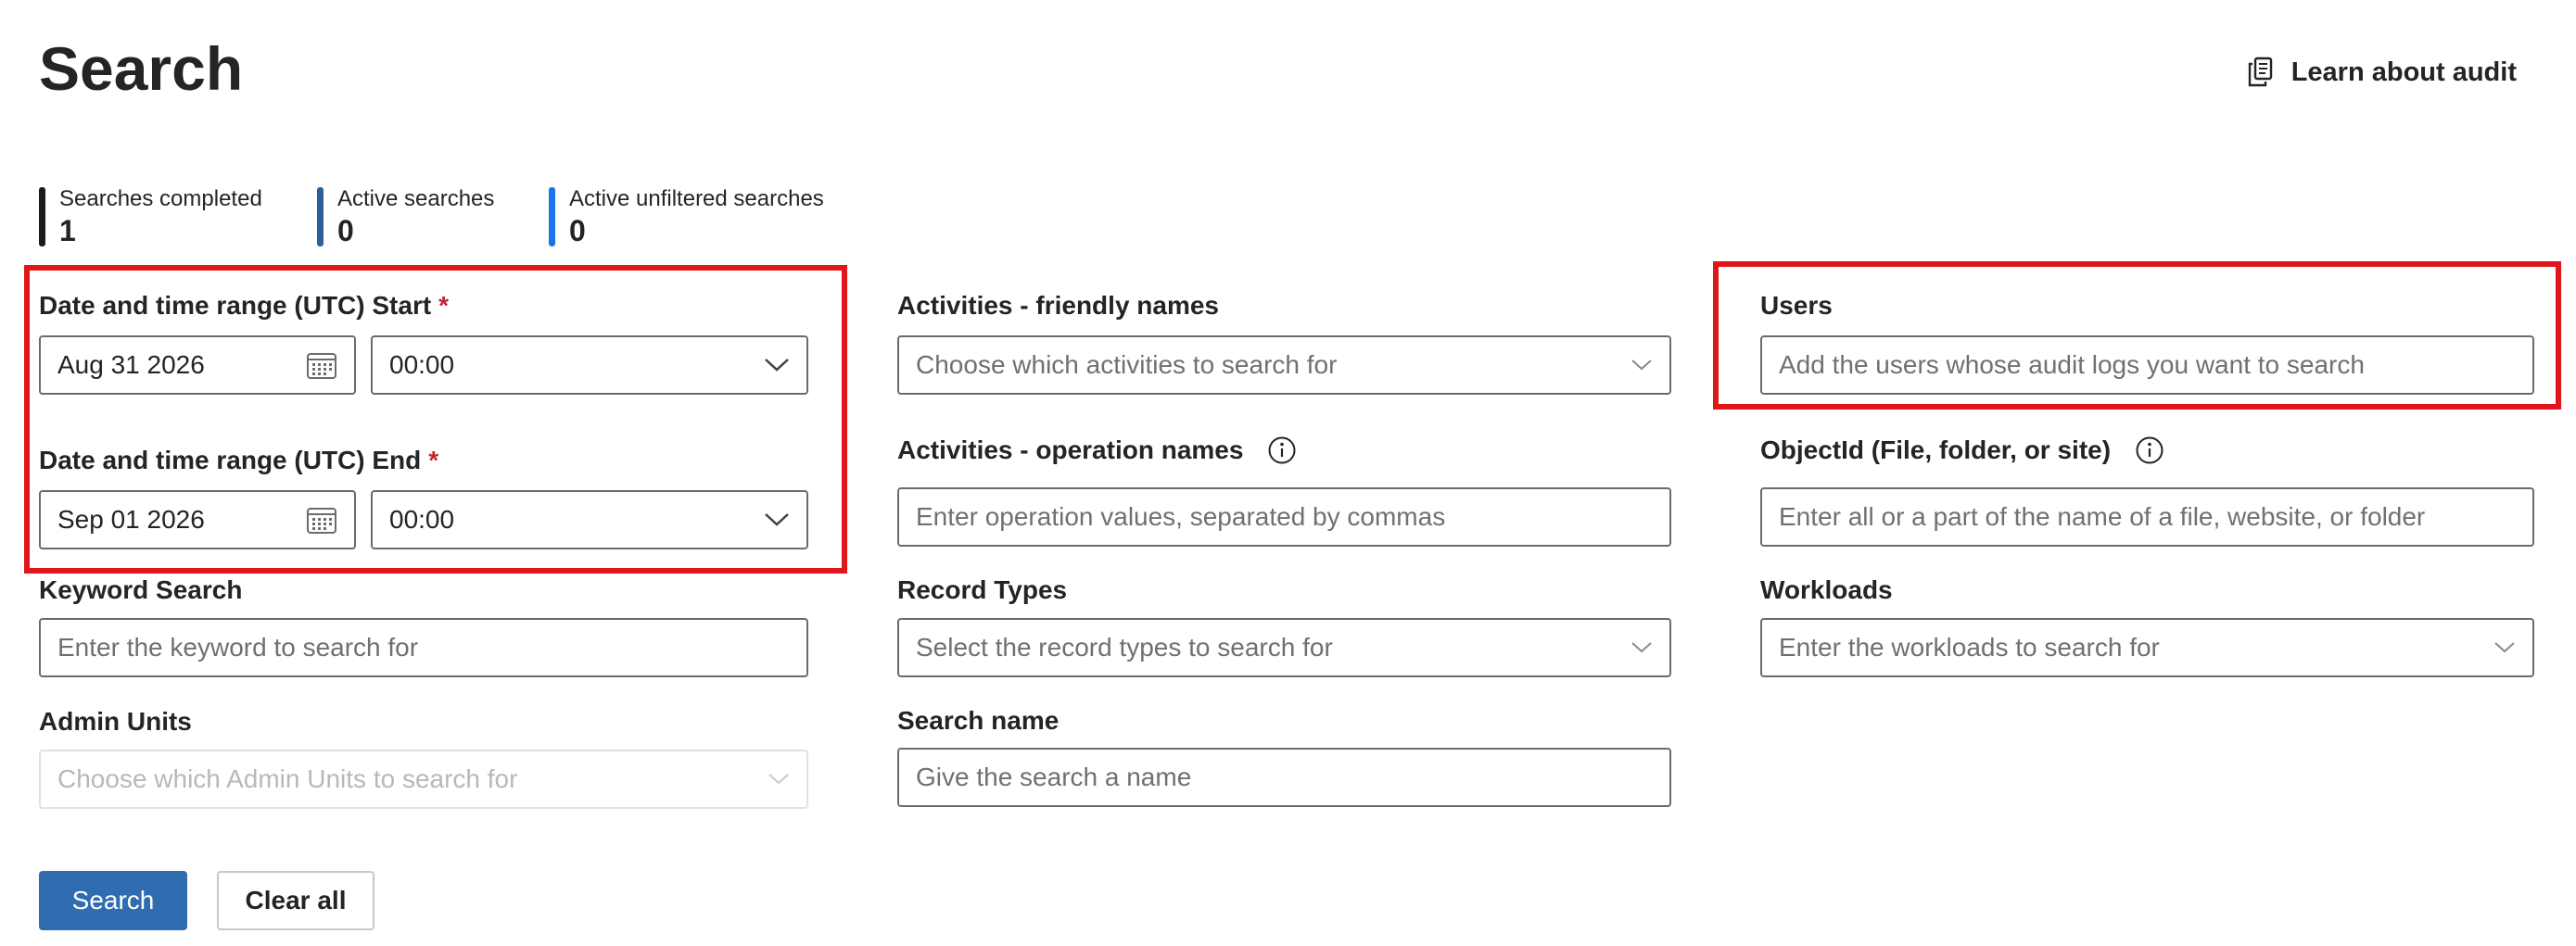 This screenshot has height=946, width=2576. What do you see at coordinates (1796, 305) in the screenshot?
I see `users-label: Users` at bounding box center [1796, 305].